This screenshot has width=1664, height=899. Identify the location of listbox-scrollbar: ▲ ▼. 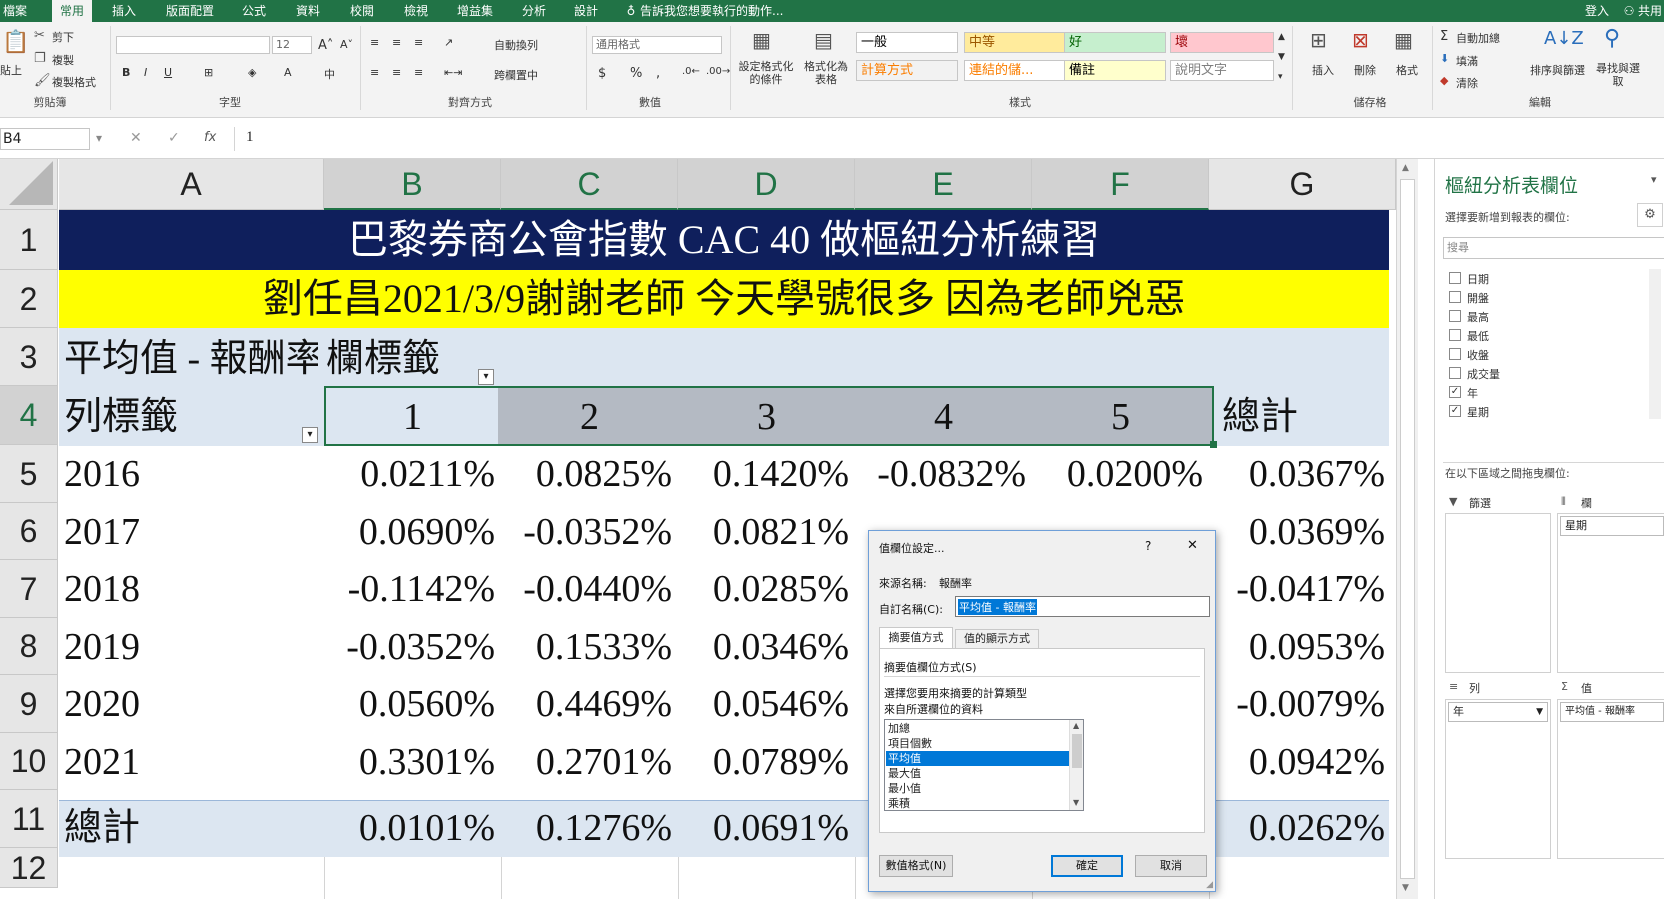
(1076, 765).